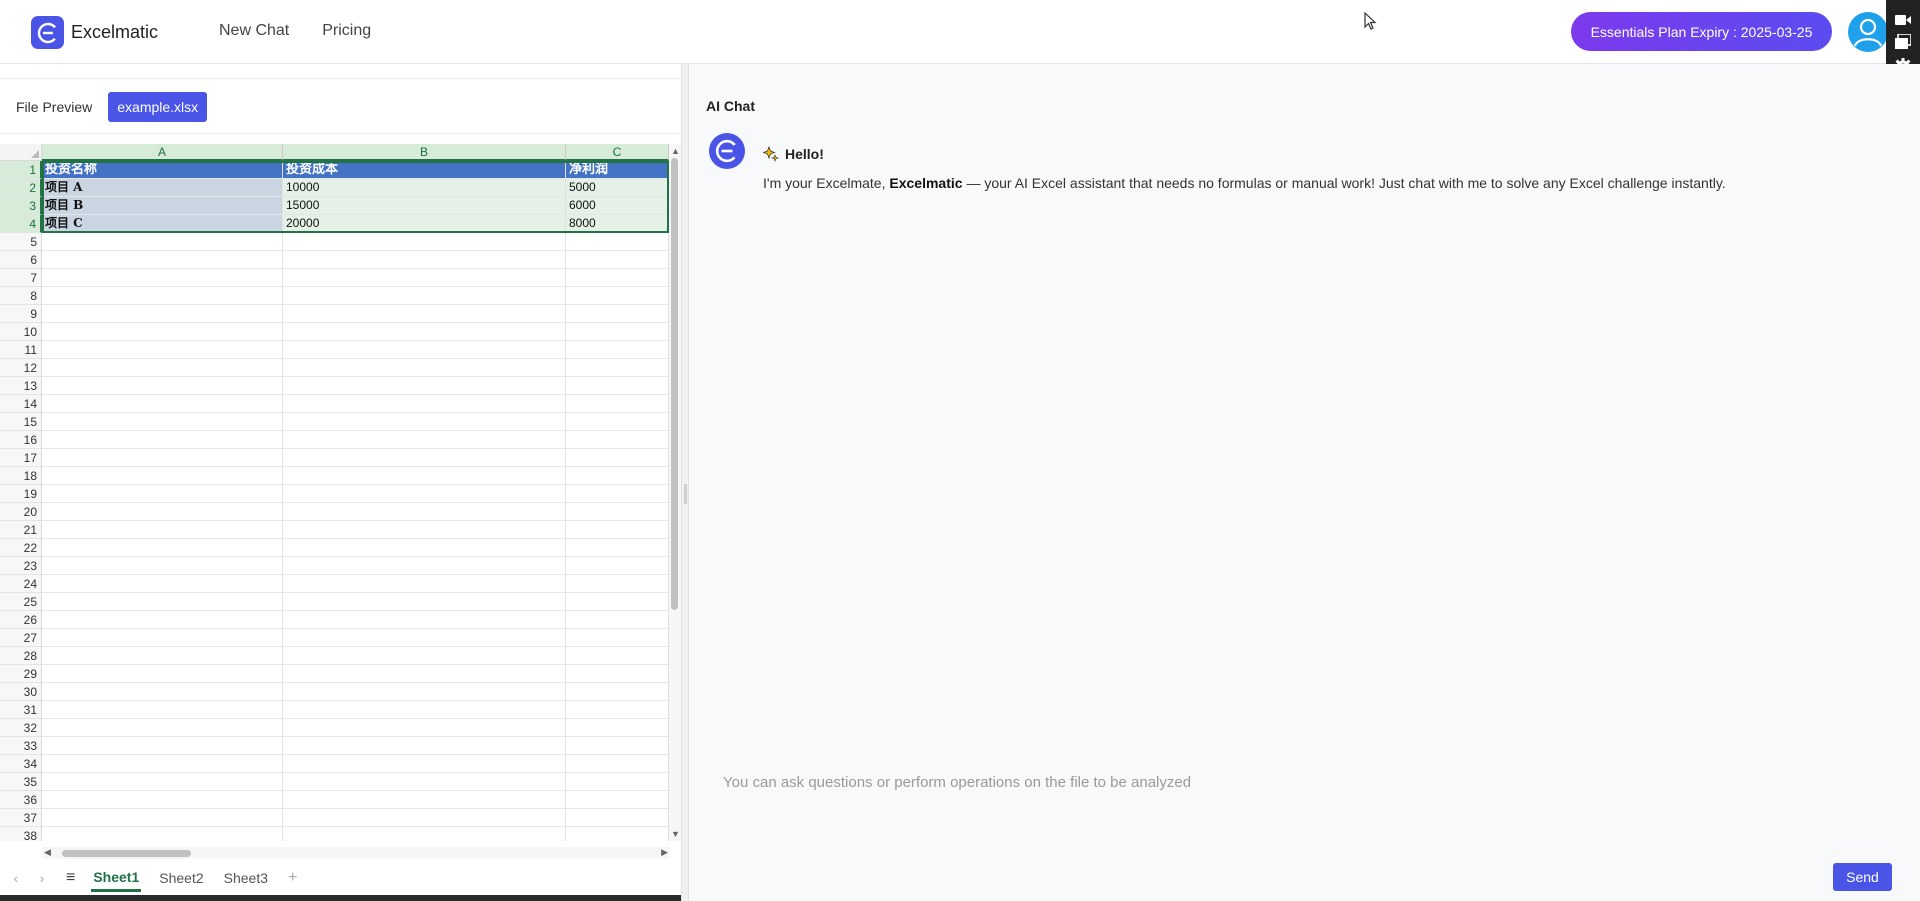  I want to click on row-header: 35, so click(21, 782).